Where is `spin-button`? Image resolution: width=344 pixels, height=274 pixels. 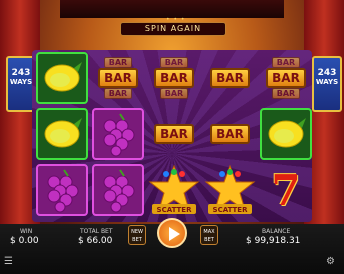
spin-button is located at coordinates (172, 233).